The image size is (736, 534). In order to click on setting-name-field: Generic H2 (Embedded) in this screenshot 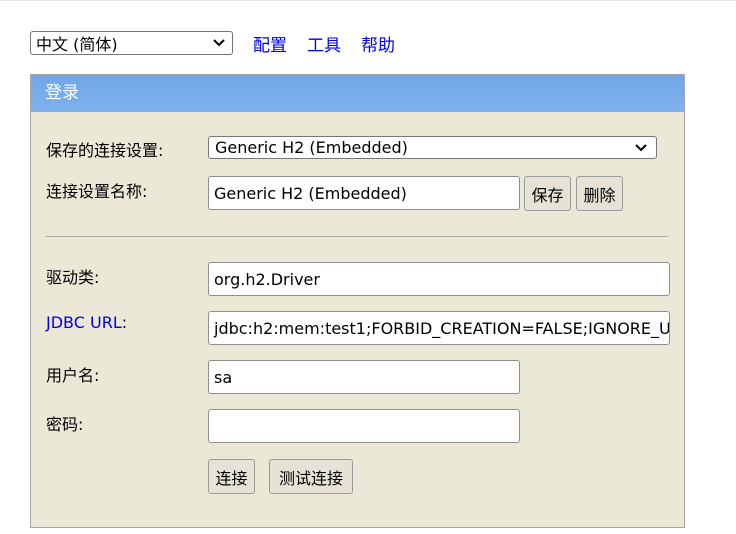, I will do `click(364, 193)`.